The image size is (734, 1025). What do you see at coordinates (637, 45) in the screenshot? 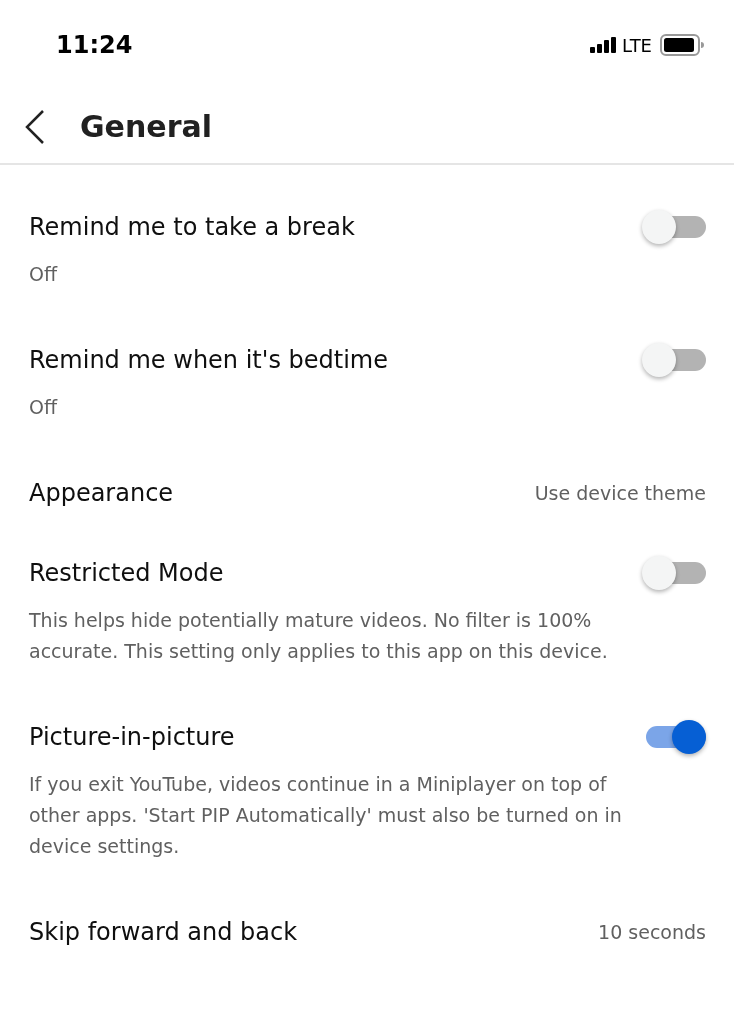
I see `network-label: LTE` at bounding box center [637, 45].